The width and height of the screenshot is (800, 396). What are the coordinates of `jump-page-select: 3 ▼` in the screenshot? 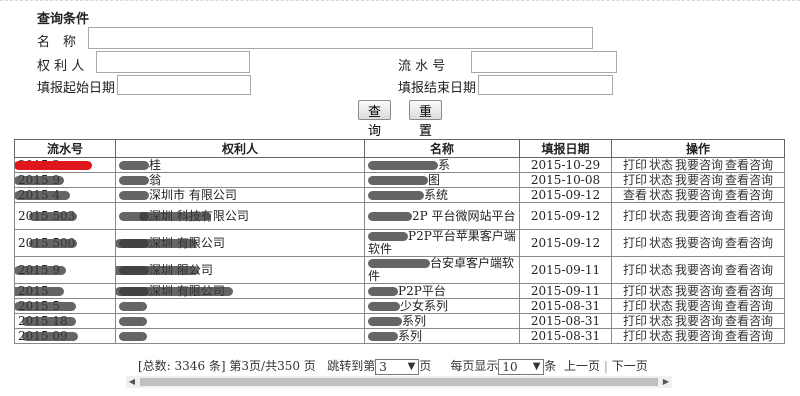 It's located at (397, 366).